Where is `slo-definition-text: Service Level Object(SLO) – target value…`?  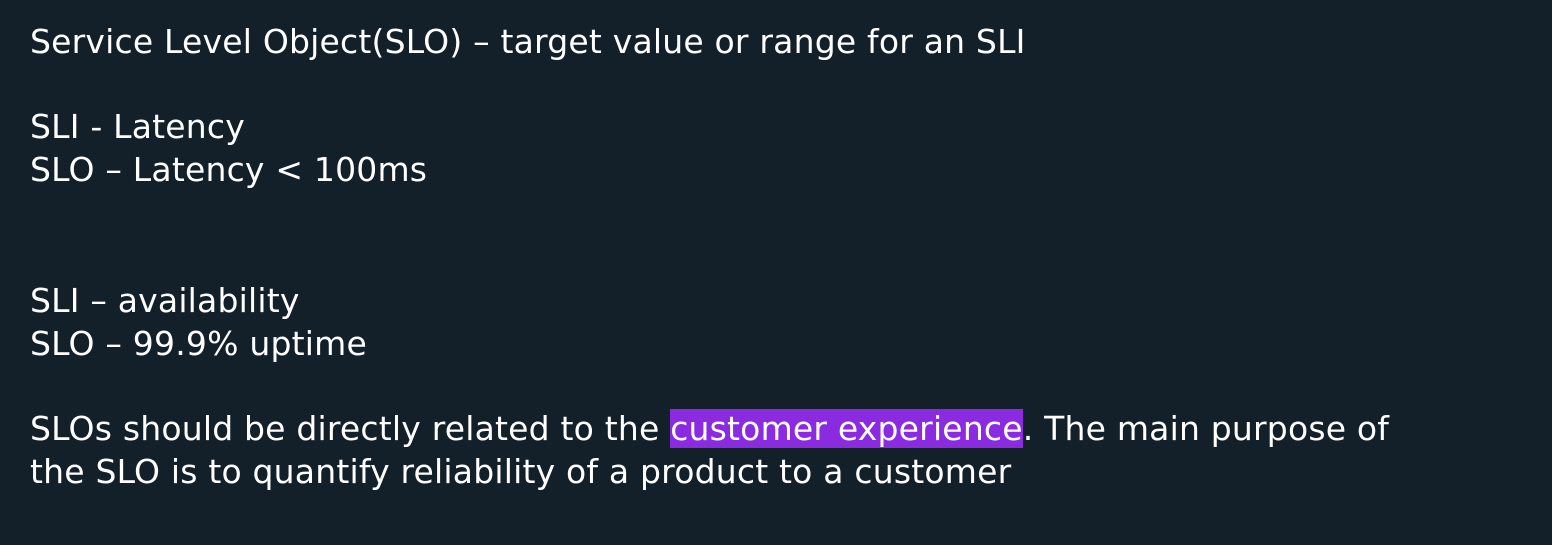
slo-definition-text: Service Level Object(SLO) – target value… is located at coordinates (528, 41).